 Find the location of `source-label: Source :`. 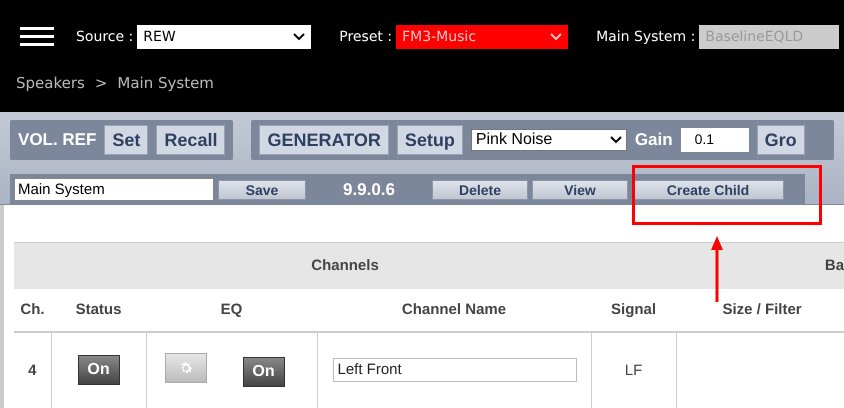

source-label: Source : is located at coordinates (105, 37).